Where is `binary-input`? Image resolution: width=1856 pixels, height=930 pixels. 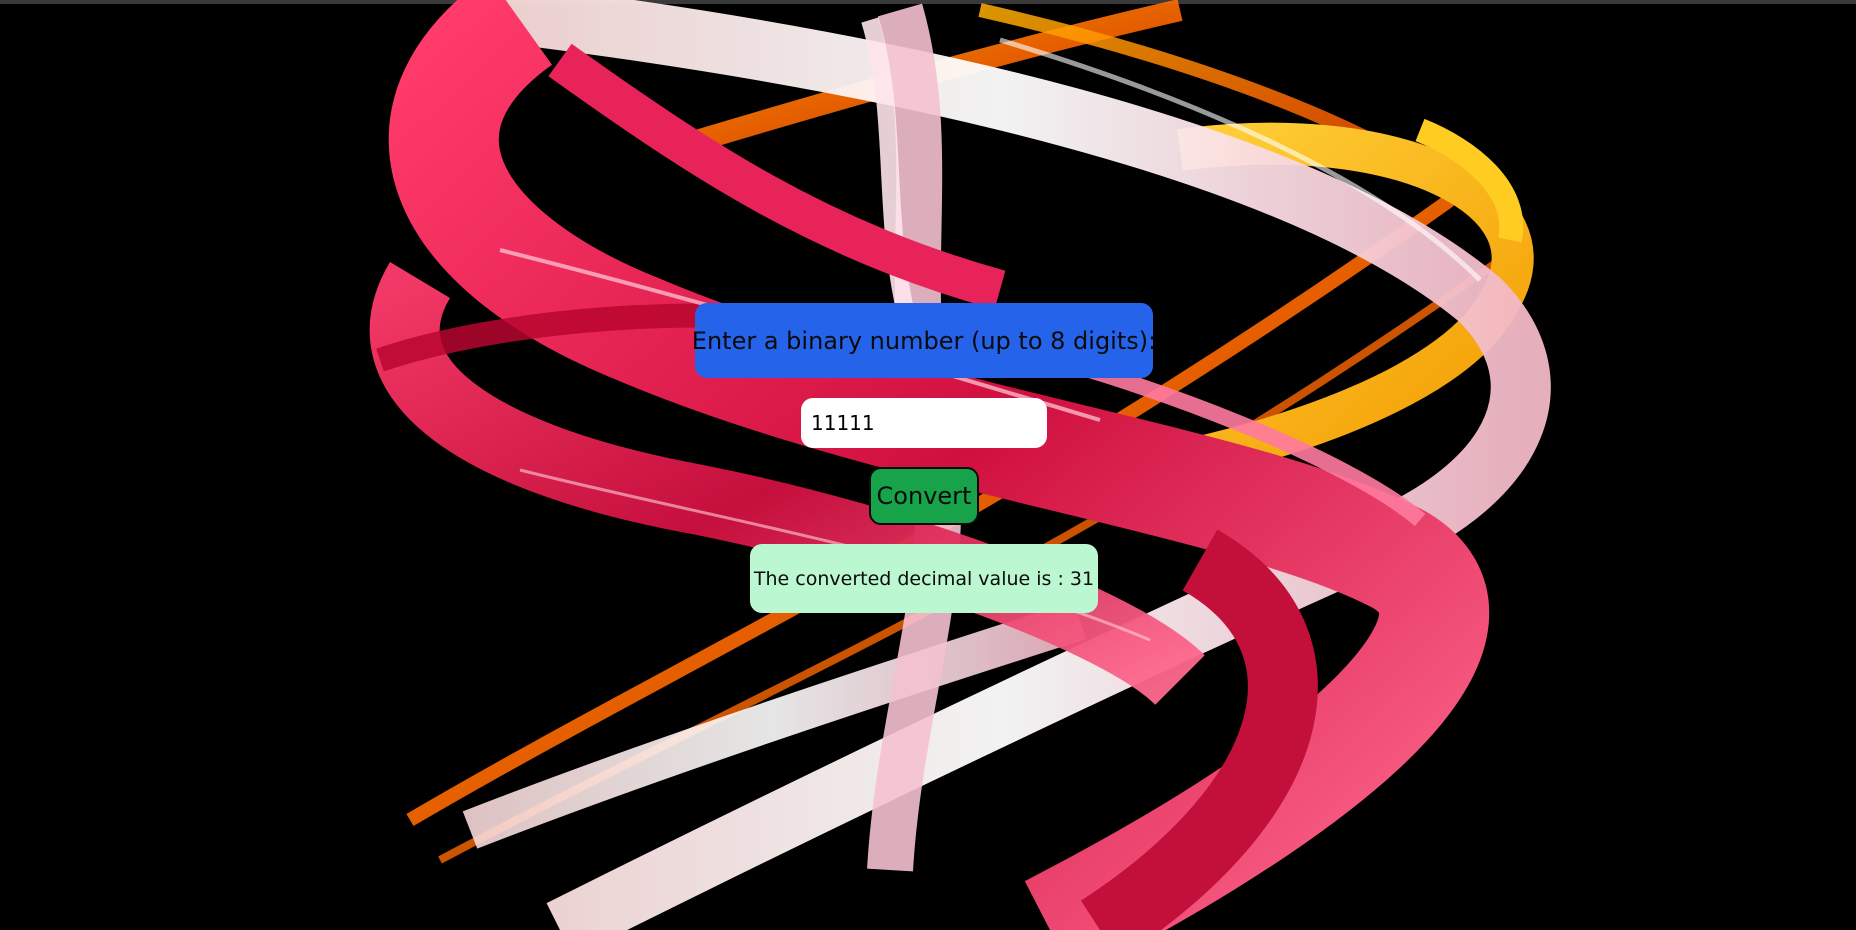 binary-input is located at coordinates (924, 423).